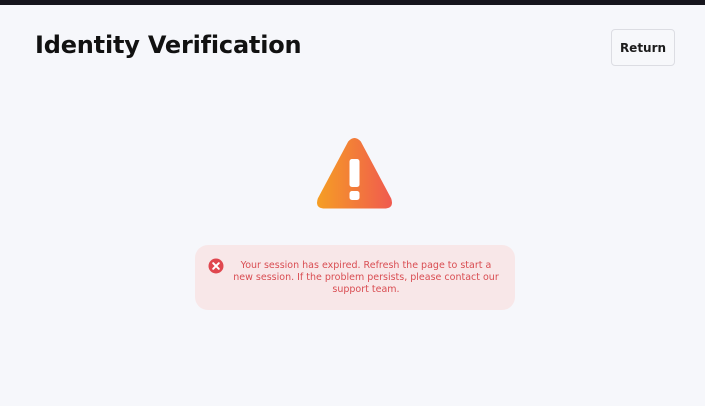 The image size is (705, 406). I want to click on error-circle-x-icon, so click(216, 266).